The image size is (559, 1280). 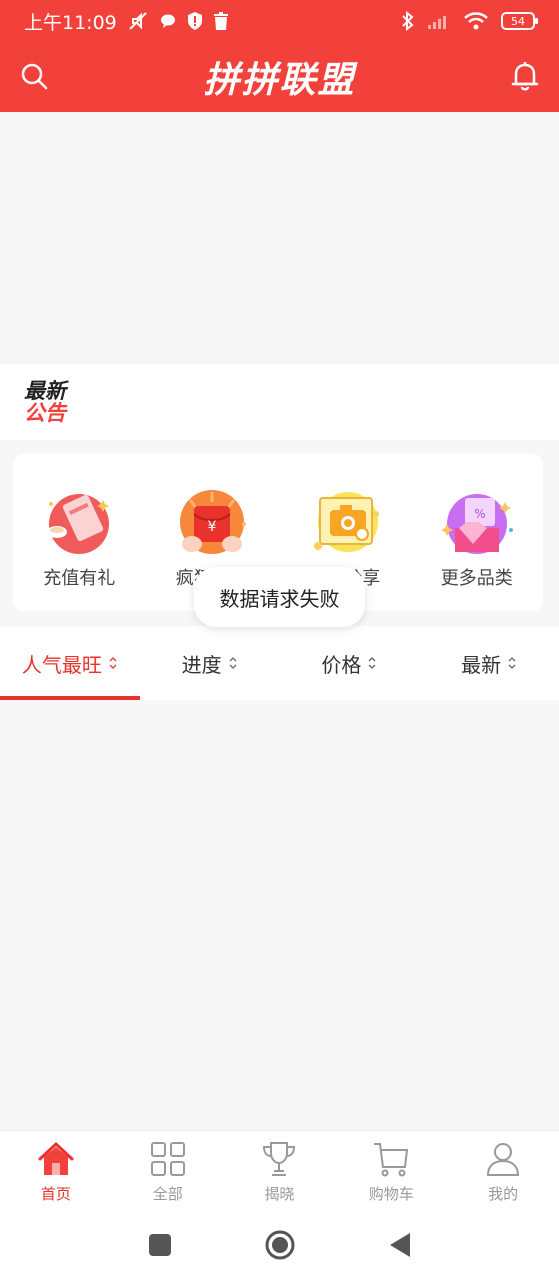 I want to click on tab-reveal: 揭晓, so click(x=280, y=1170).